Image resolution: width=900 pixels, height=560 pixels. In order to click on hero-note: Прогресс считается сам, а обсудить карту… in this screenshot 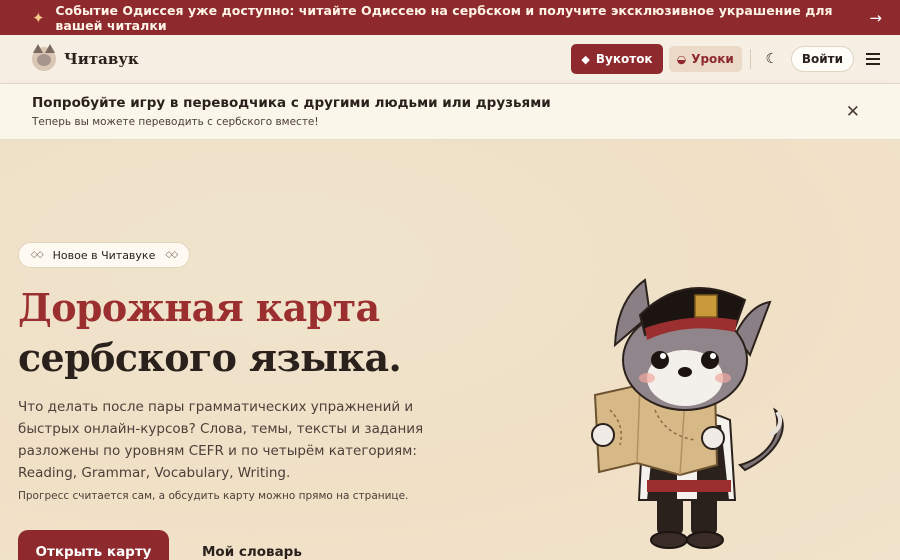, I will do `click(213, 496)`.